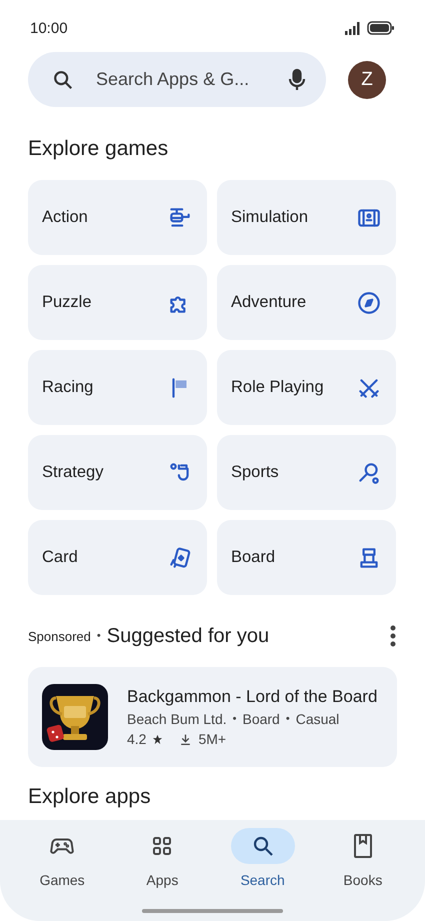 Image resolution: width=425 pixels, height=921 pixels. I want to click on account-avatar: Z, so click(367, 79).